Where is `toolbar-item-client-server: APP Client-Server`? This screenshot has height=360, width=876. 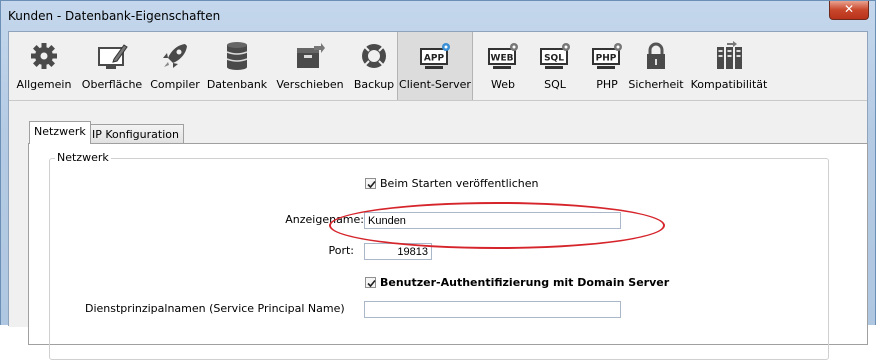
toolbar-item-client-server: APP Client-Server is located at coordinates (435, 66).